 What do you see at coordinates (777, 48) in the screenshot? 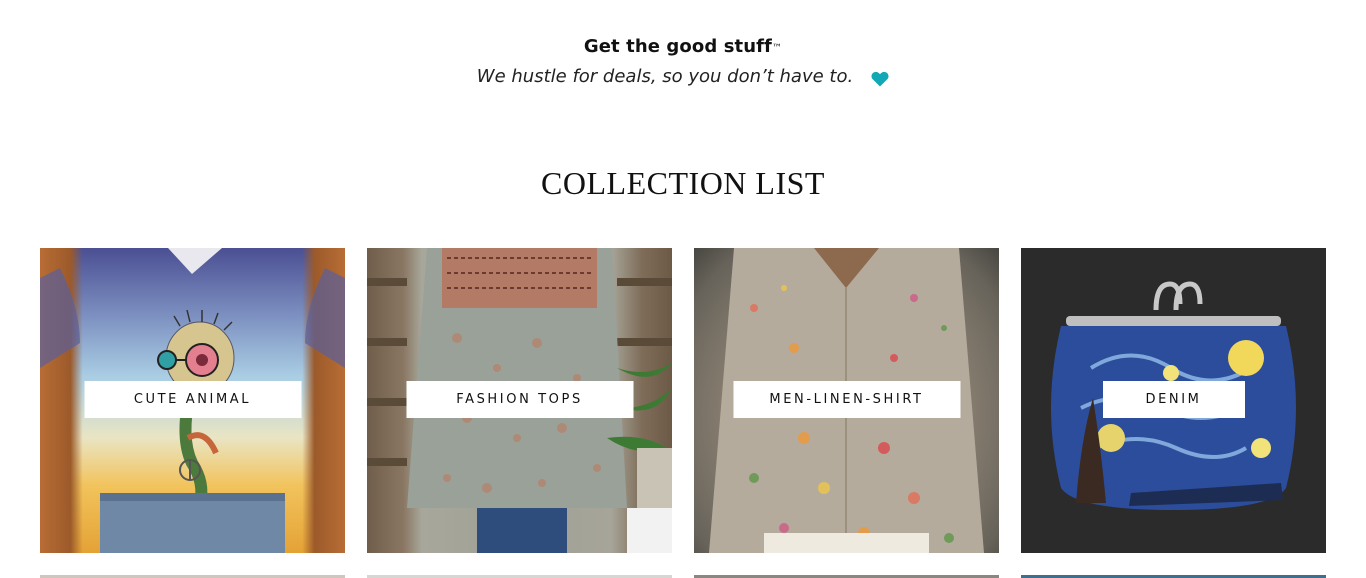
I see `trademark-symbol: ™` at bounding box center [777, 48].